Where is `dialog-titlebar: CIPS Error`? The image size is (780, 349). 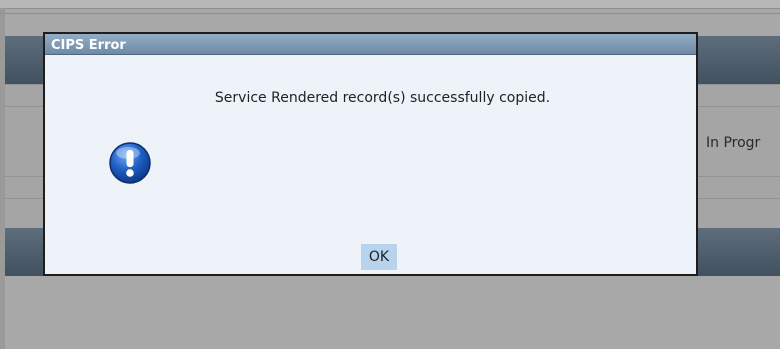 dialog-titlebar: CIPS Error is located at coordinates (370, 44).